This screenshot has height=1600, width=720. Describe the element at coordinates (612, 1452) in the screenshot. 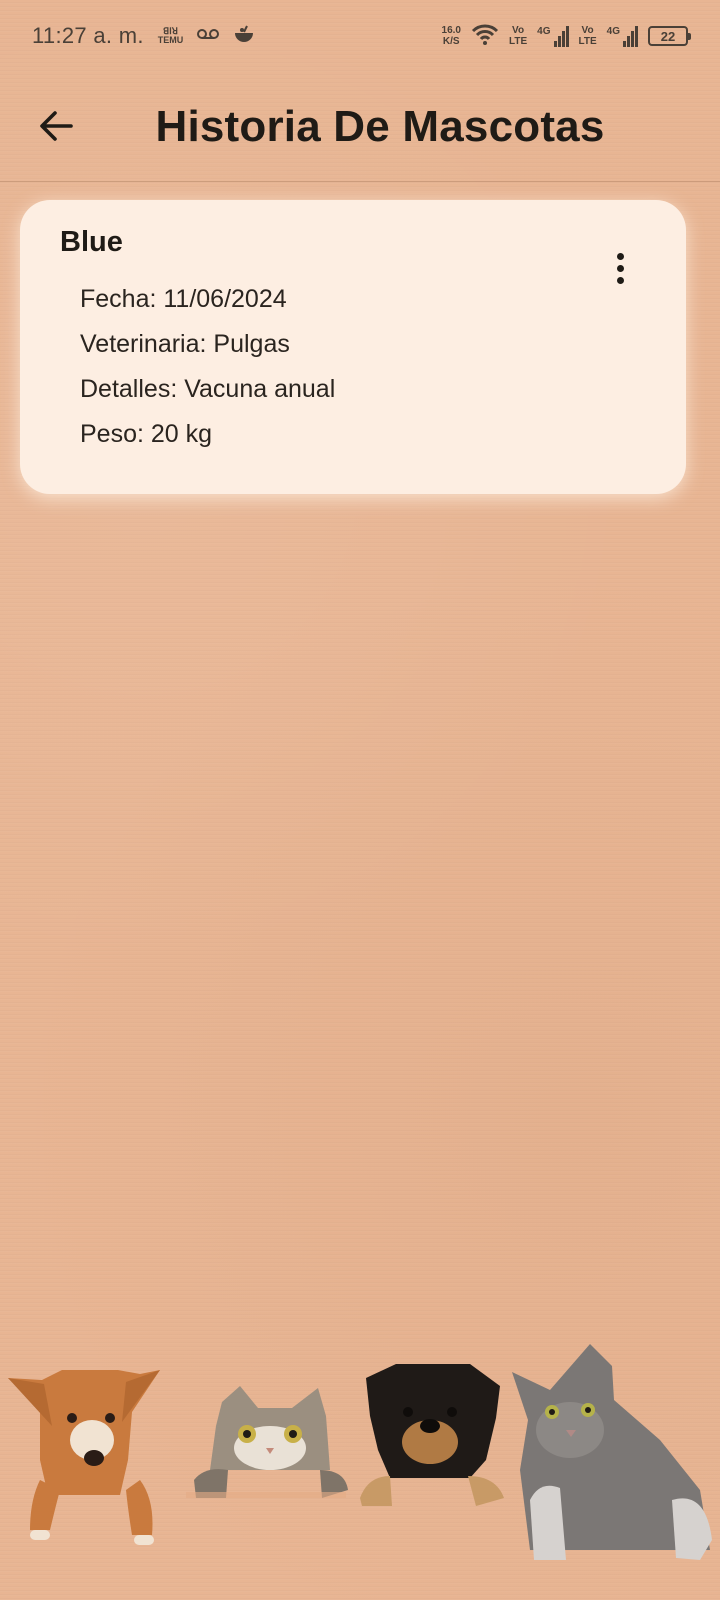

I see `grey-cat-image` at that location.